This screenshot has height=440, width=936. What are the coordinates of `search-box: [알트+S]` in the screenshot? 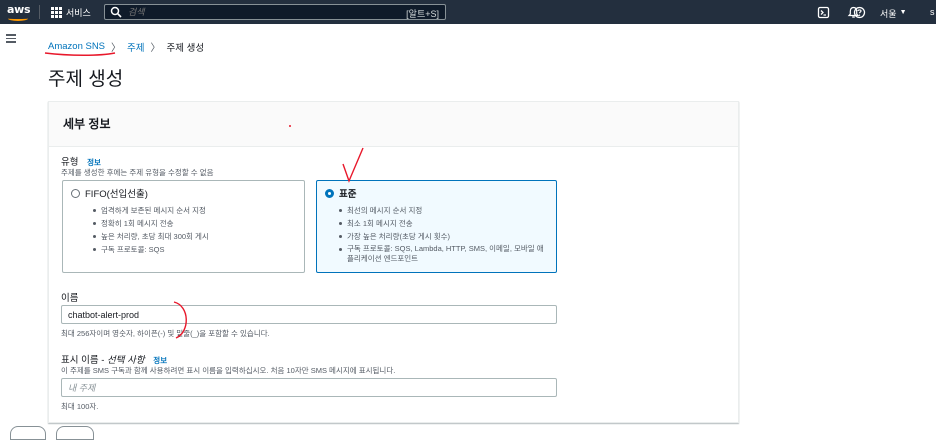 It's located at (275, 12).